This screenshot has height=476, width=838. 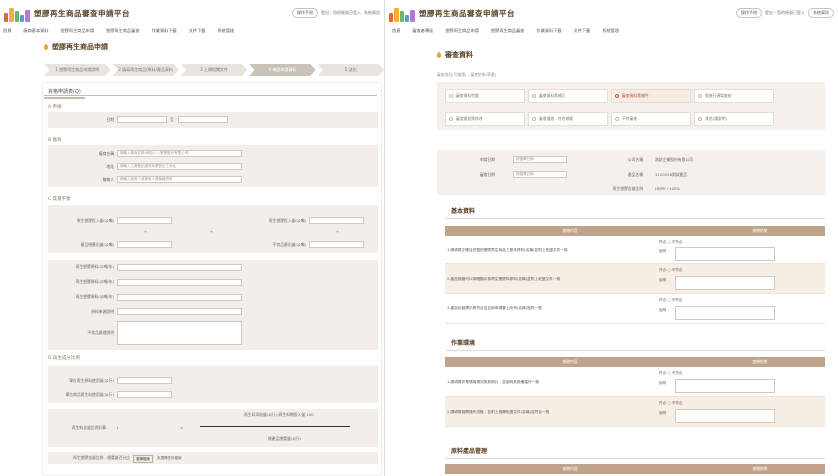 I want to click on row-content: 3.產品包裝標示應符合並且與申請書上所列(名稱)相符一致, so click(x=494, y=308).